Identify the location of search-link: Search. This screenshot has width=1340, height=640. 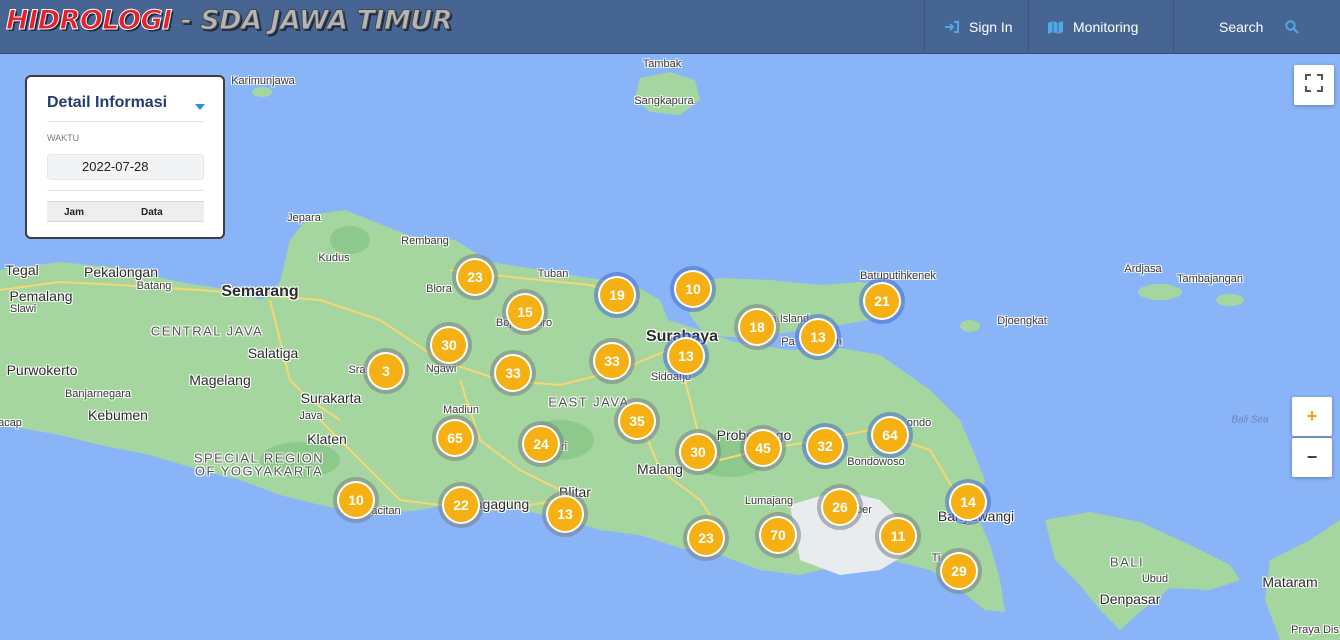
(1256, 27).